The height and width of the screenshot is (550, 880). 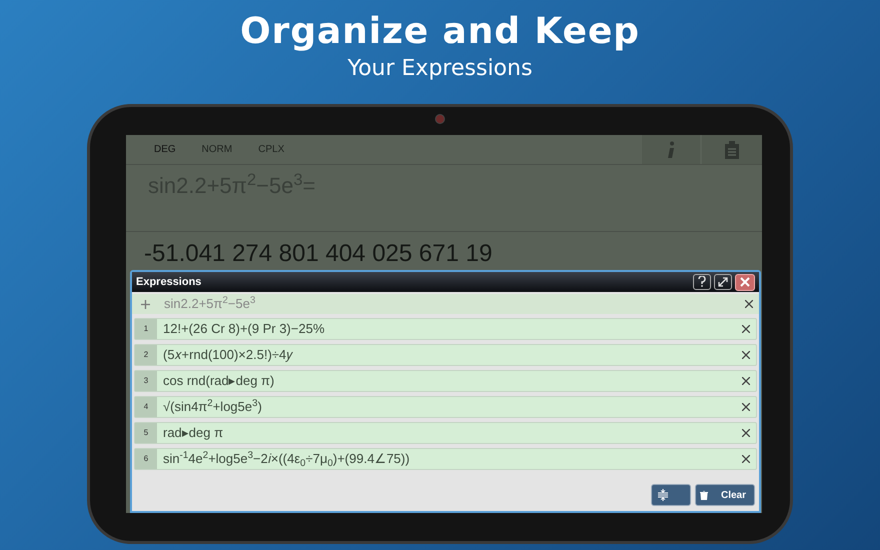 I want to click on camera-icon, so click(x=440, y=119).